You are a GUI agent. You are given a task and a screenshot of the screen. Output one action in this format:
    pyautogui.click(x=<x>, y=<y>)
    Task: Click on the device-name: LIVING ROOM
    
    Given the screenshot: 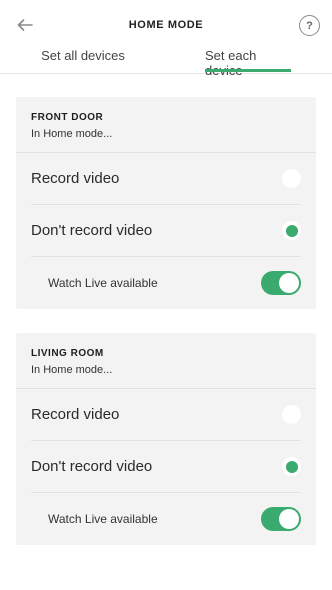 What is the action you would take?
    pyautogui.click(x=67, y=353)
    